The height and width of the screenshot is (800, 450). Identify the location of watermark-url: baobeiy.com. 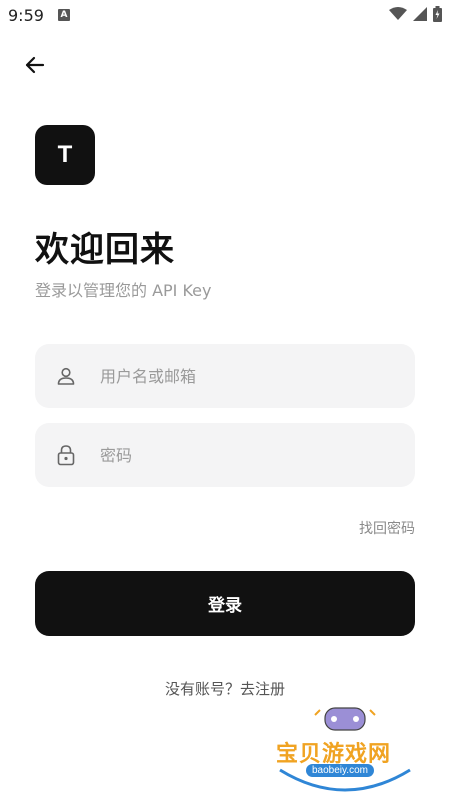
(340, 770).